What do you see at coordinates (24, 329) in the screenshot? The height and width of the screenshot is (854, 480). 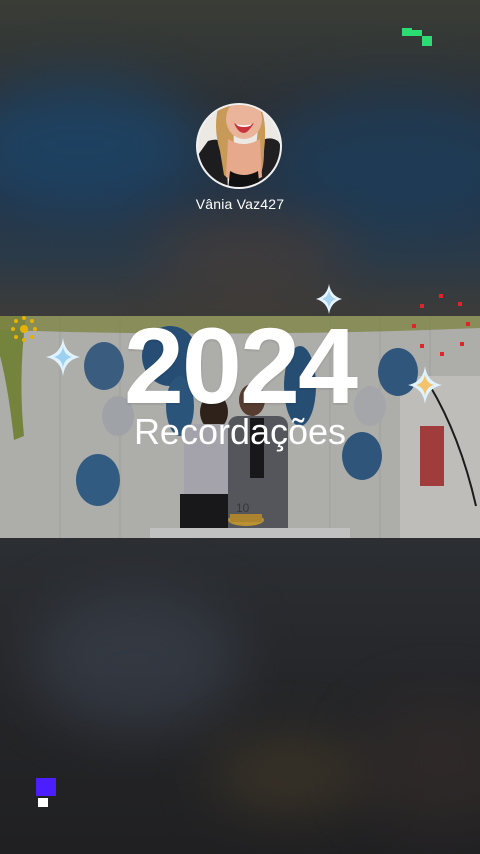 I see `sun-icon` at bounding box center [24, 329].